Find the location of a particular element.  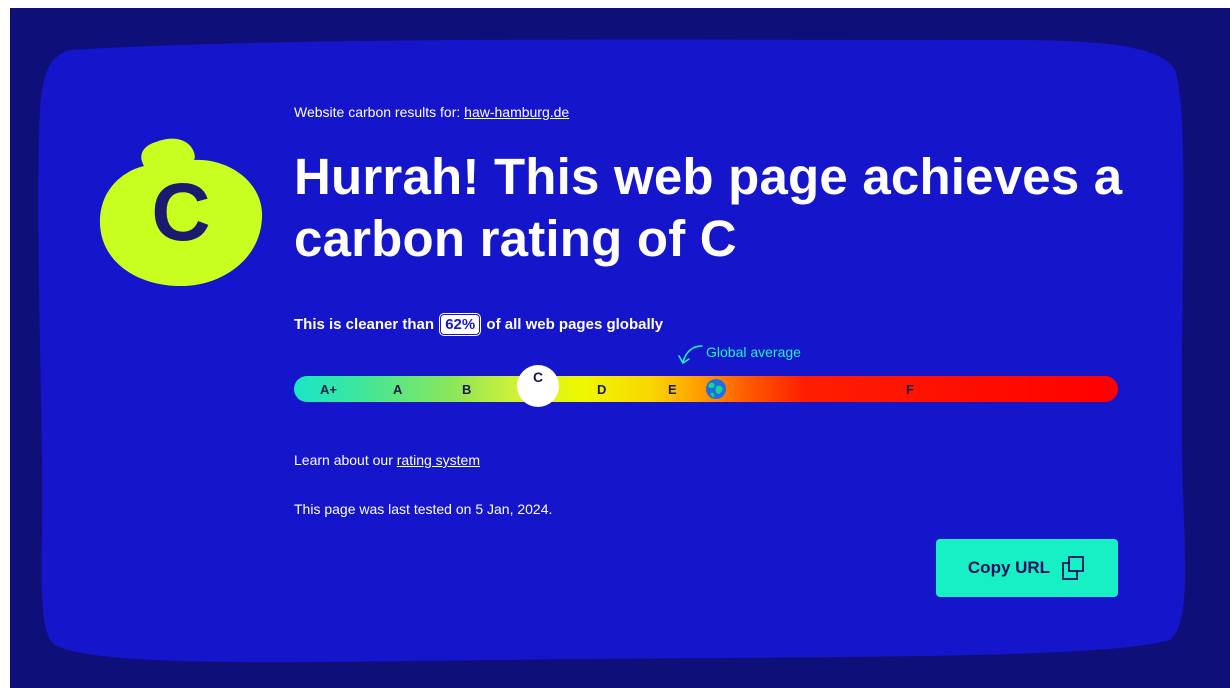

copy-url-button: Copy URL is located at coordinates (1027, 568).